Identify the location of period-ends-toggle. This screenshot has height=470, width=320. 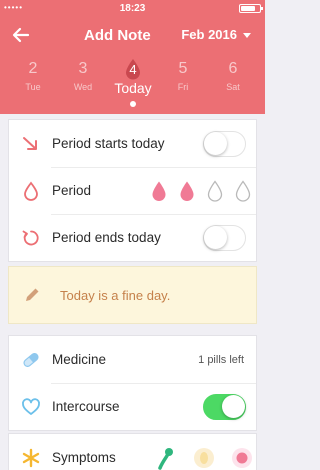
(224, 237).